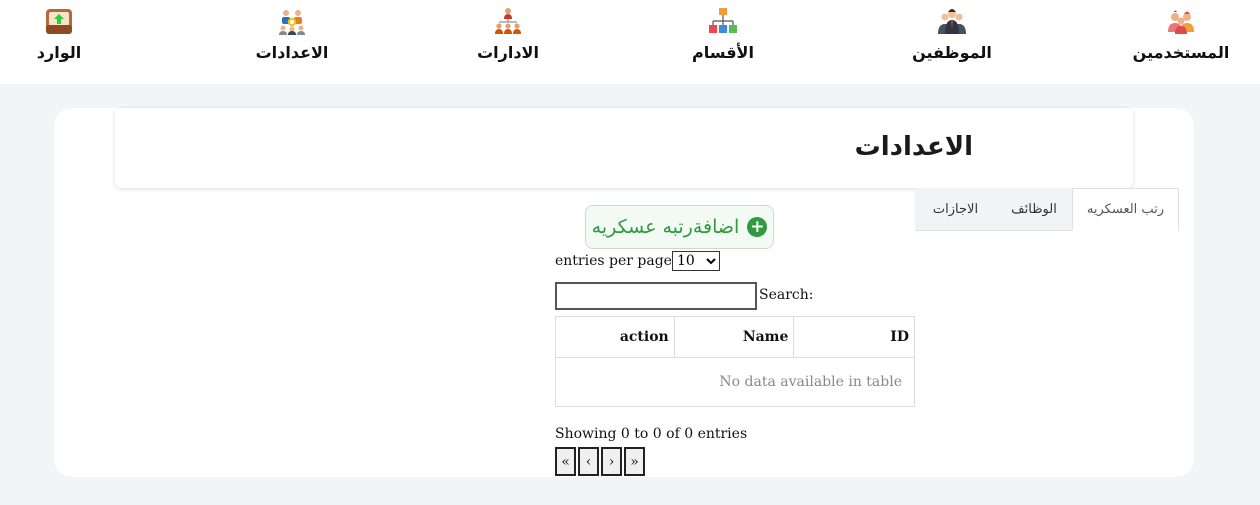 Image resolution: width=1260 pixels, height=505 pixels. Describe the element at coordinates (613, 261) in the screenshot. I see `entries-label: entries per page` at that location.